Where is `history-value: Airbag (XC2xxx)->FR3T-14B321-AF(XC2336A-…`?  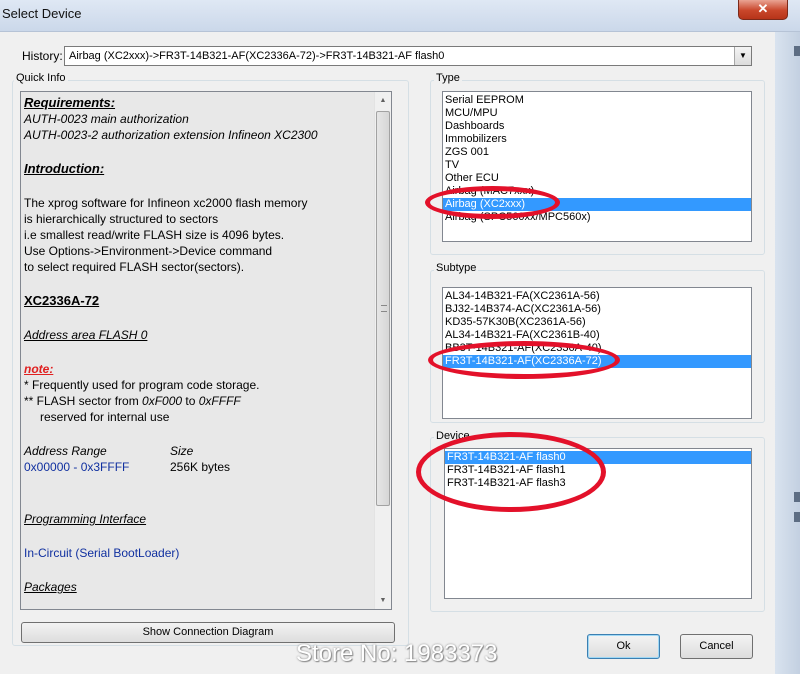
history-value: Airbag (XC2xxx)->FR3T-14B321-AF(XC2336A-… is located at coordinates (257, 56).